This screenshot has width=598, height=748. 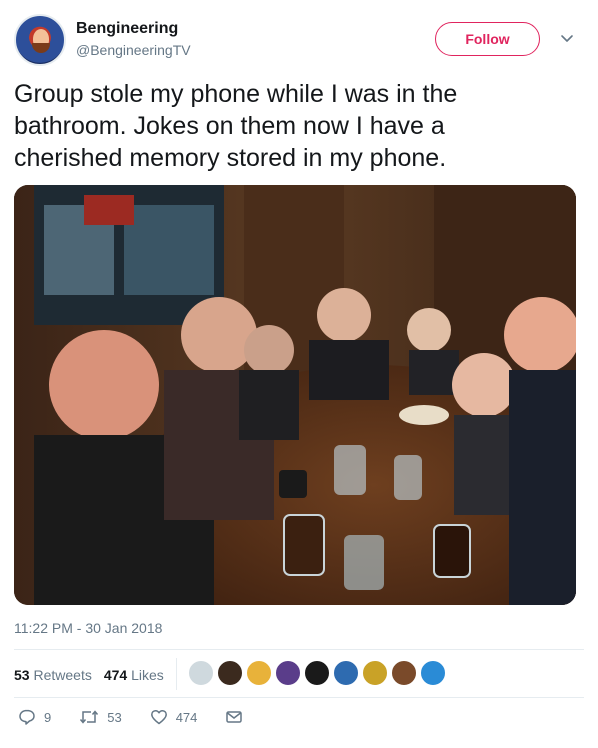 I want to click on tweet-text-line: cherished memory stored in my phone., so click(x=230, y=158).